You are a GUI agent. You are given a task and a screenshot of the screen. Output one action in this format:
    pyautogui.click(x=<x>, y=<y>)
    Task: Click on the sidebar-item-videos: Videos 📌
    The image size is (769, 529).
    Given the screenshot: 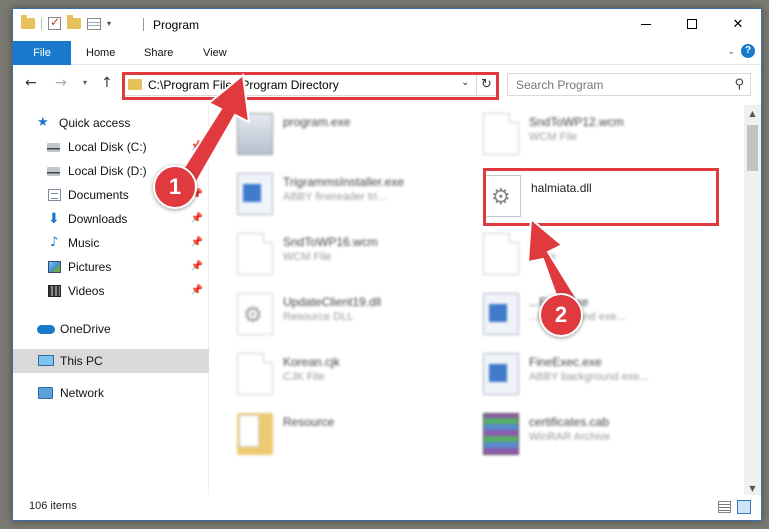 What is the action you would take?
    pyautogui.click(x=111, y=291)
    